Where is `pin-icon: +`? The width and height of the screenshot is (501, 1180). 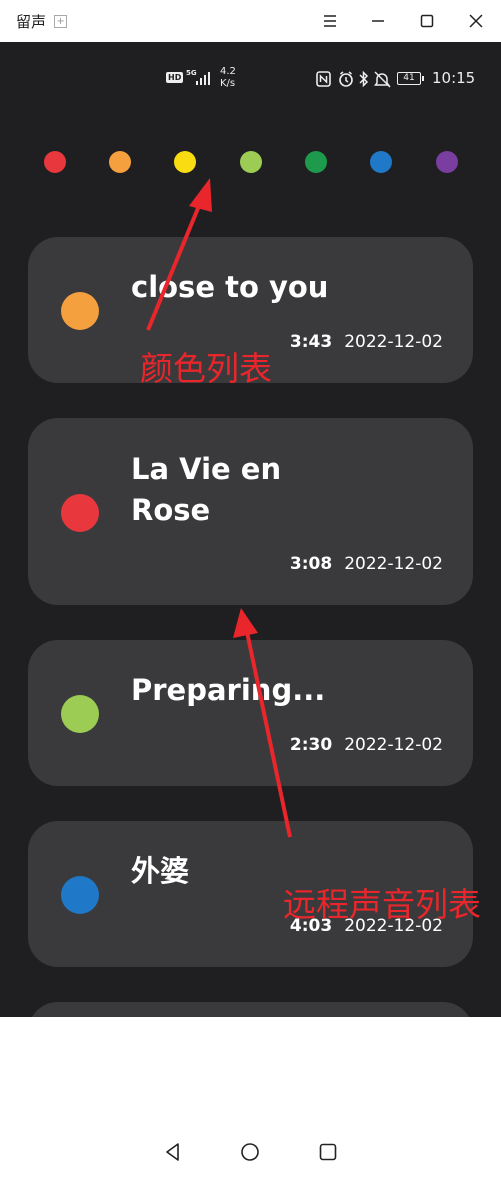
pin-icon: + is located at coordinates (61, 21).